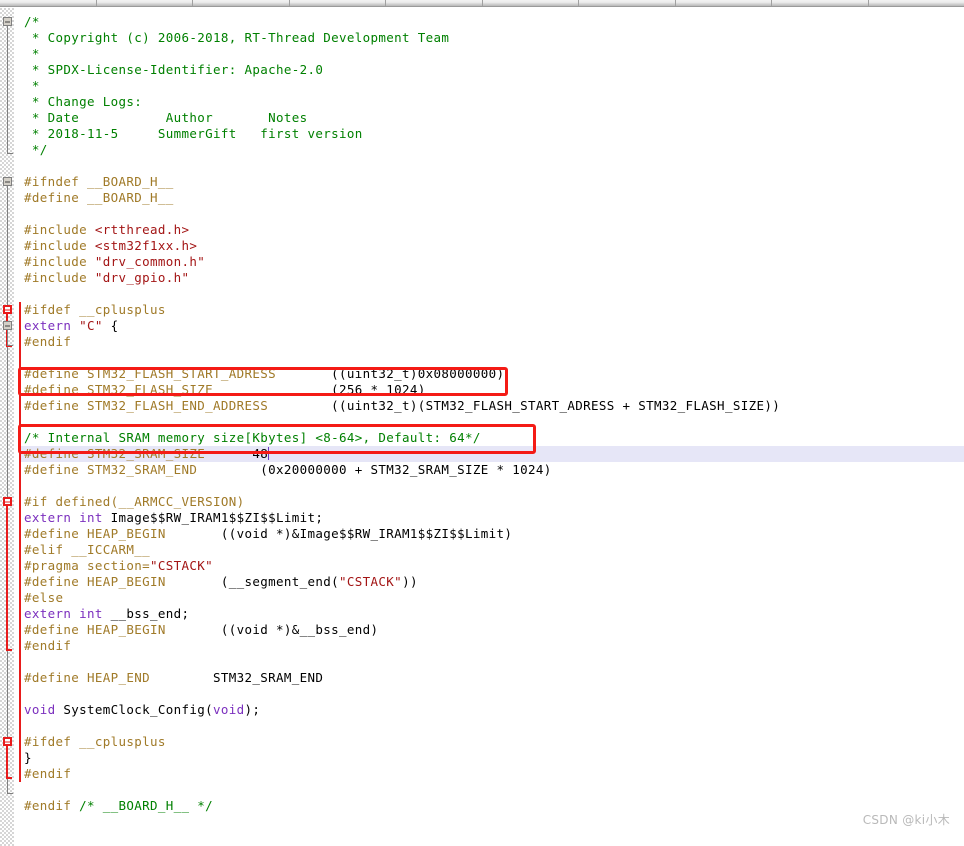 The height and width of the screenshot is (846, 964). Describe the element at coordinates (150, 613) in the screenshot. I see `code-token-plain: __bss_end;` at that location.